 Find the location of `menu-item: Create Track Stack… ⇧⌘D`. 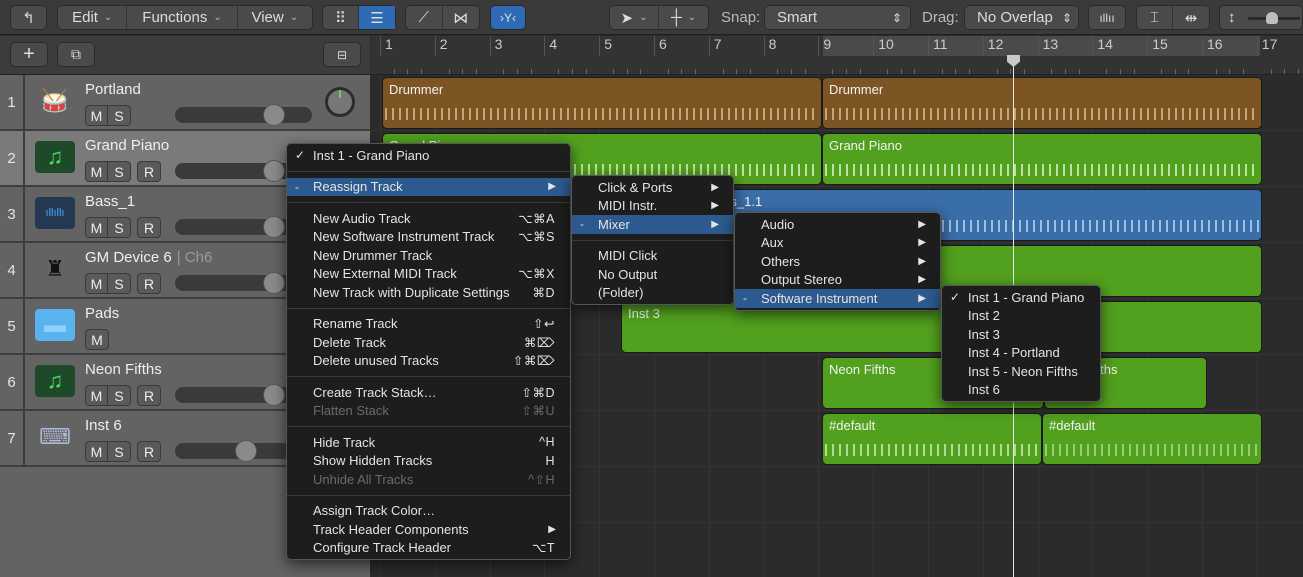

menu-item: Create Track Stack… ⇧⌘D is located at coordinates (428, 392).